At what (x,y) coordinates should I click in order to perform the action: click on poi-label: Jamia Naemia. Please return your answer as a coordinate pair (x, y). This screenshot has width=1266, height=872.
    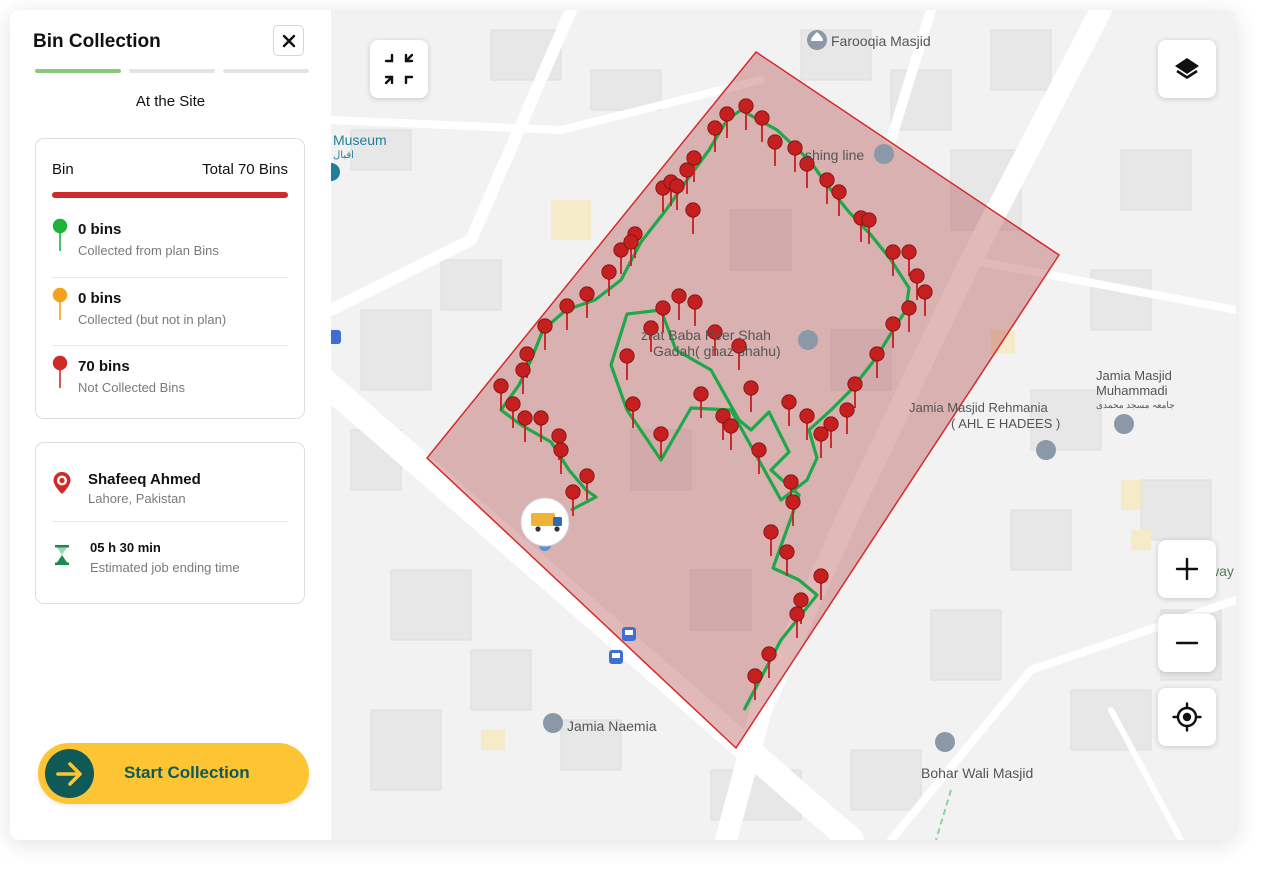
    Looking at the image, I should click on (612, 726).